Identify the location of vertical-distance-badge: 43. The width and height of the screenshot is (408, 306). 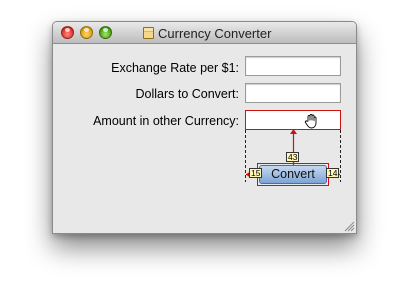
(293, 157).